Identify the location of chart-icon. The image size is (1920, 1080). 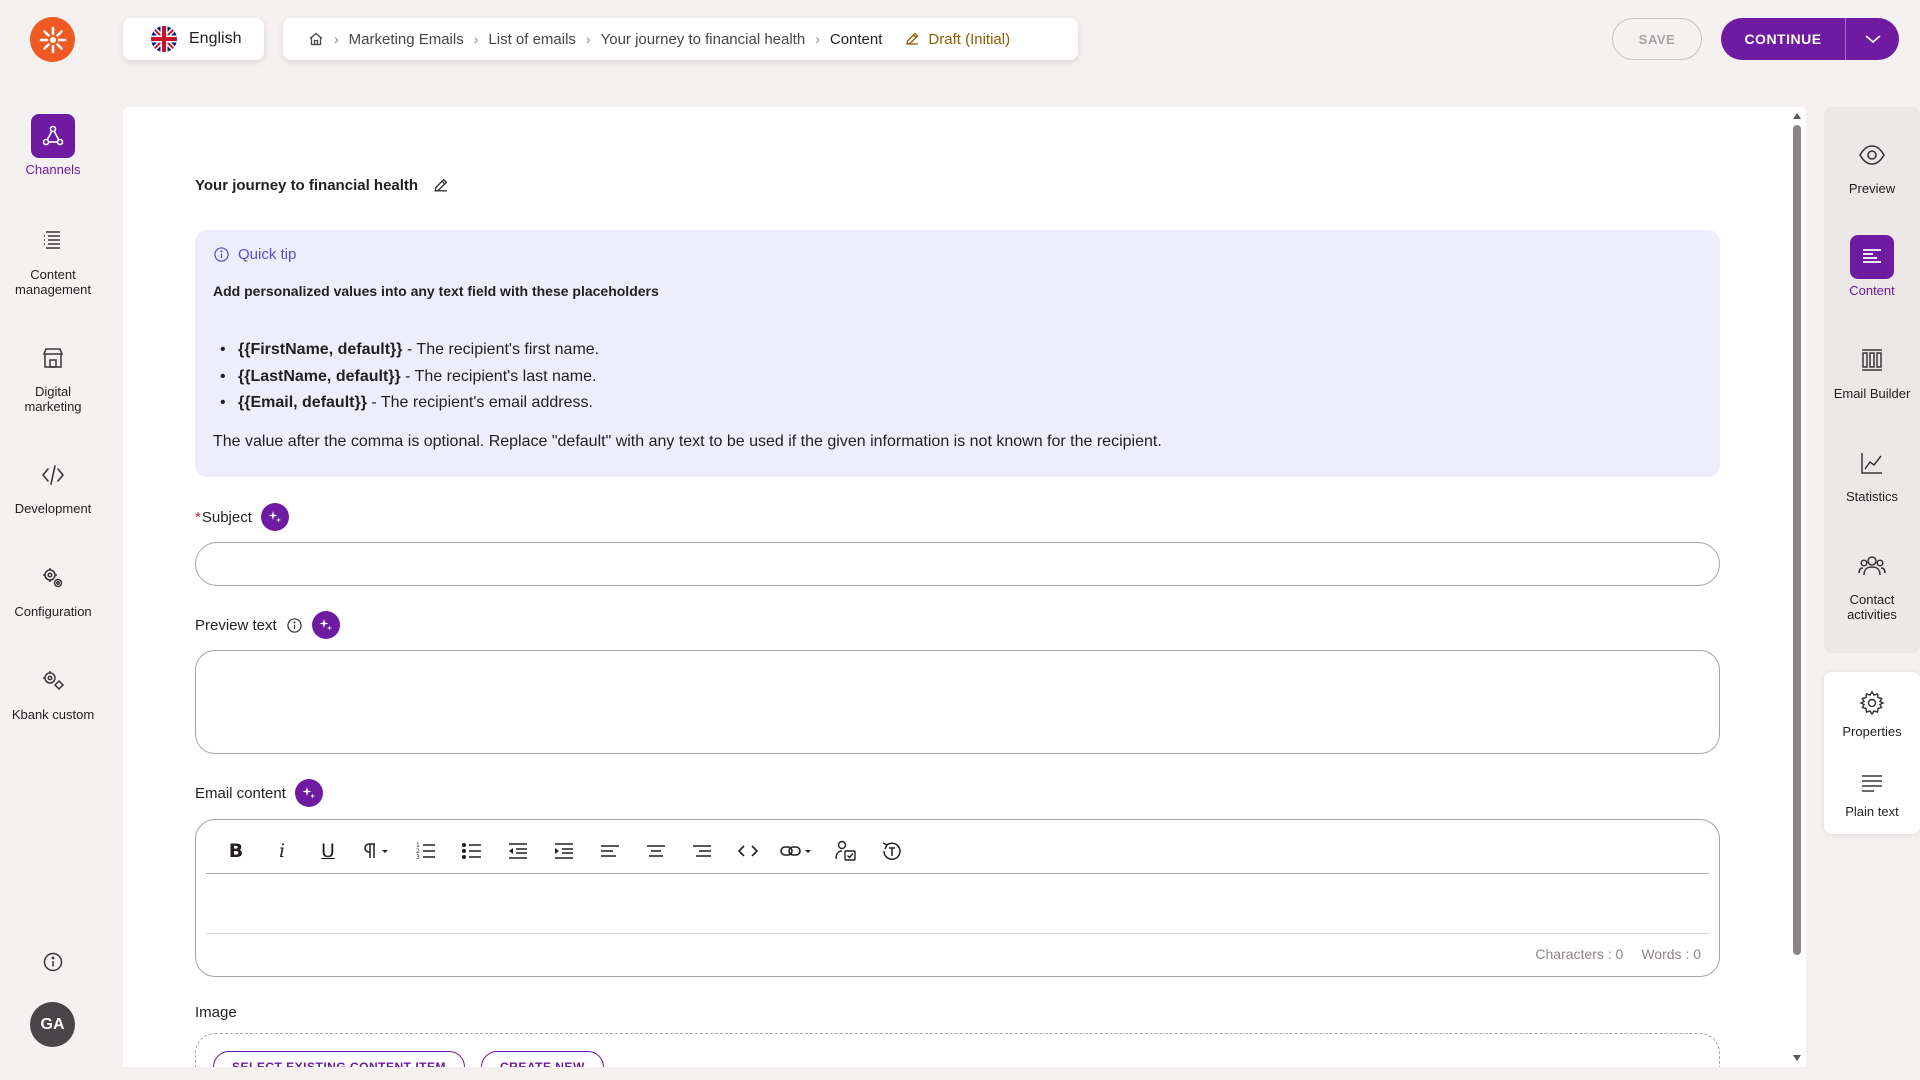
(1872, 463).